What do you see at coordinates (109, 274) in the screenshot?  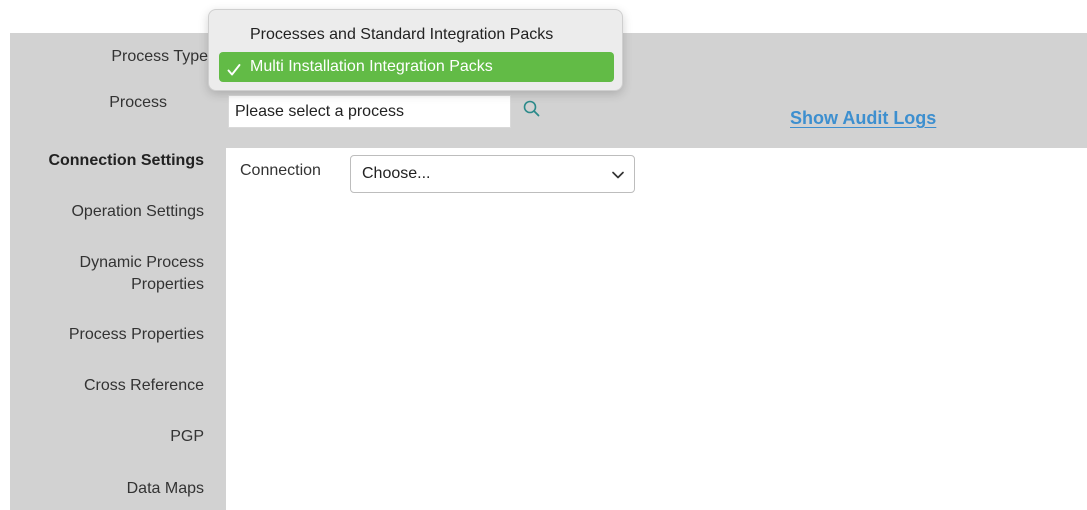 I see `sidebar-item-dynamic-process-properties: Dynamic Process Properties` at bounding box center [109, 274].